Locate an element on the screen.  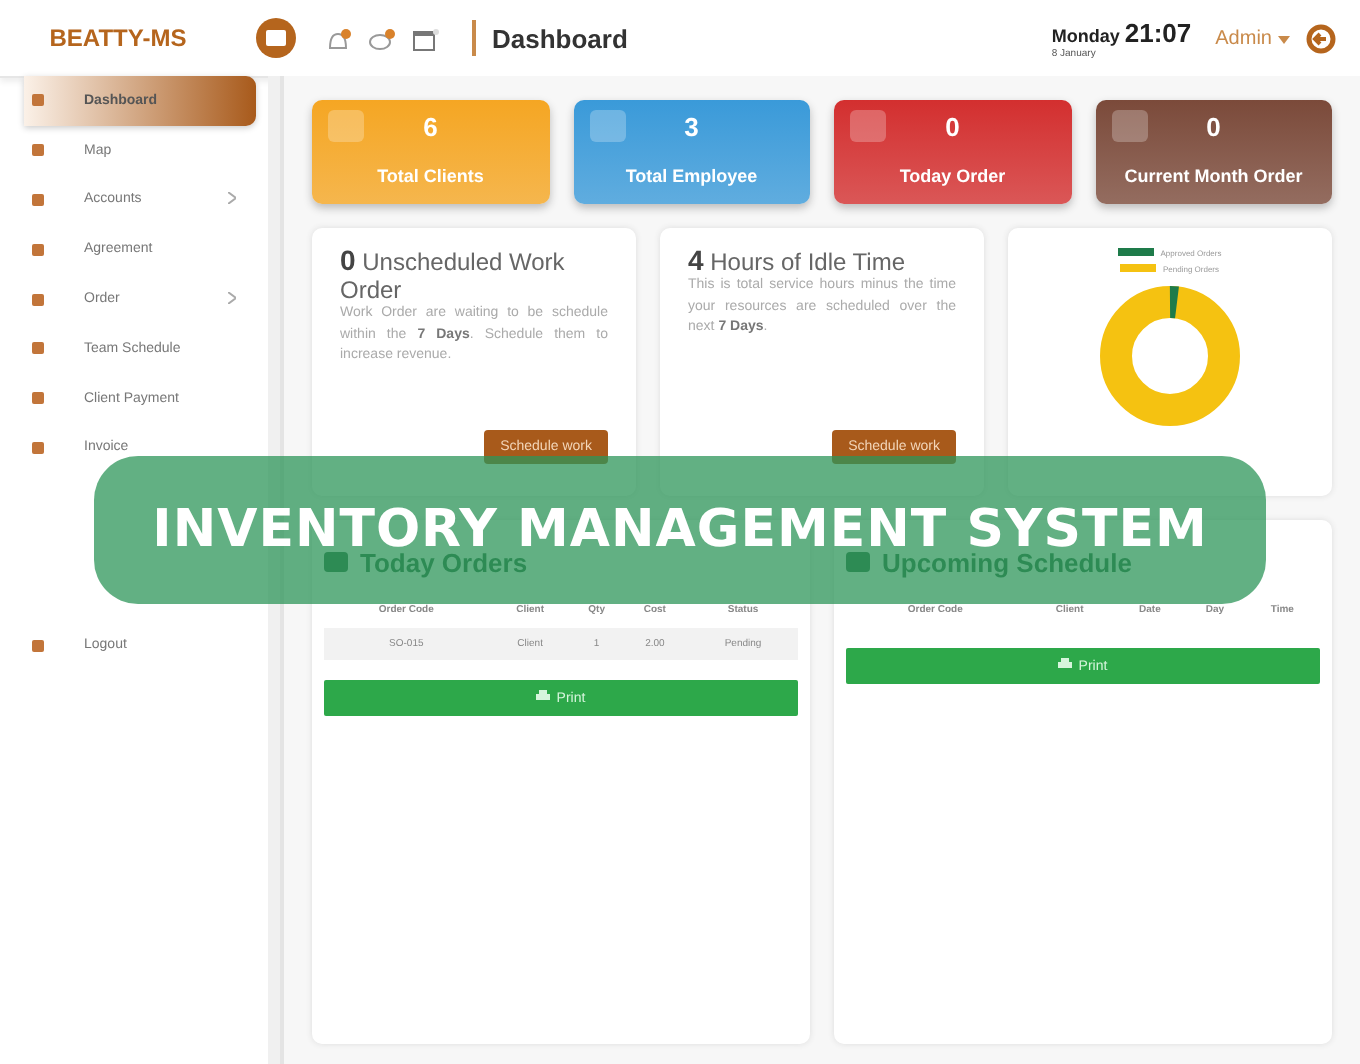
stat-value: 3 is located at coordinates (691, 127).